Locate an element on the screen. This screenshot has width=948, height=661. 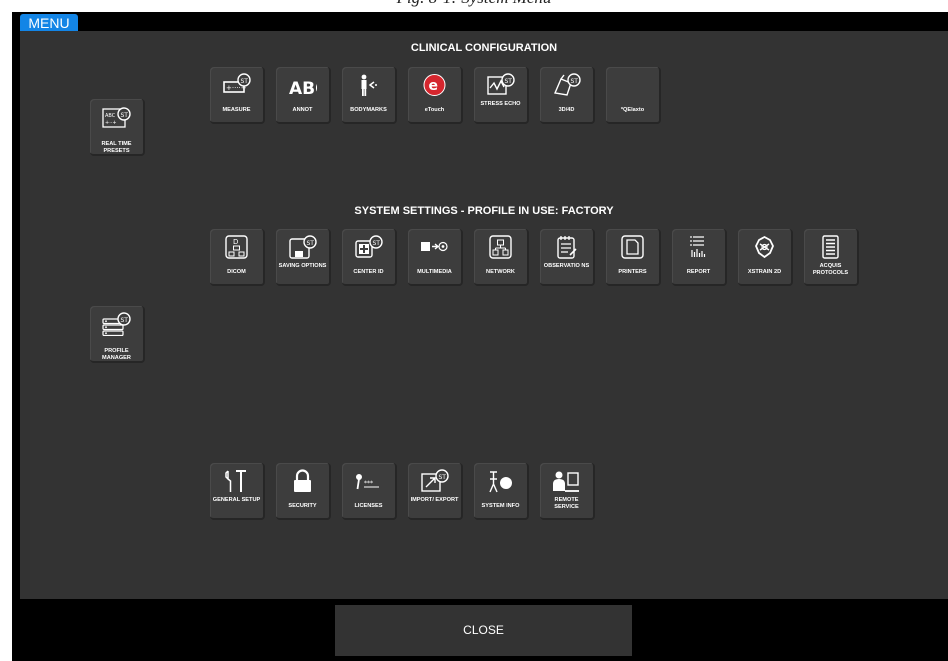
lock-icon is located at coordinates (302, 480).